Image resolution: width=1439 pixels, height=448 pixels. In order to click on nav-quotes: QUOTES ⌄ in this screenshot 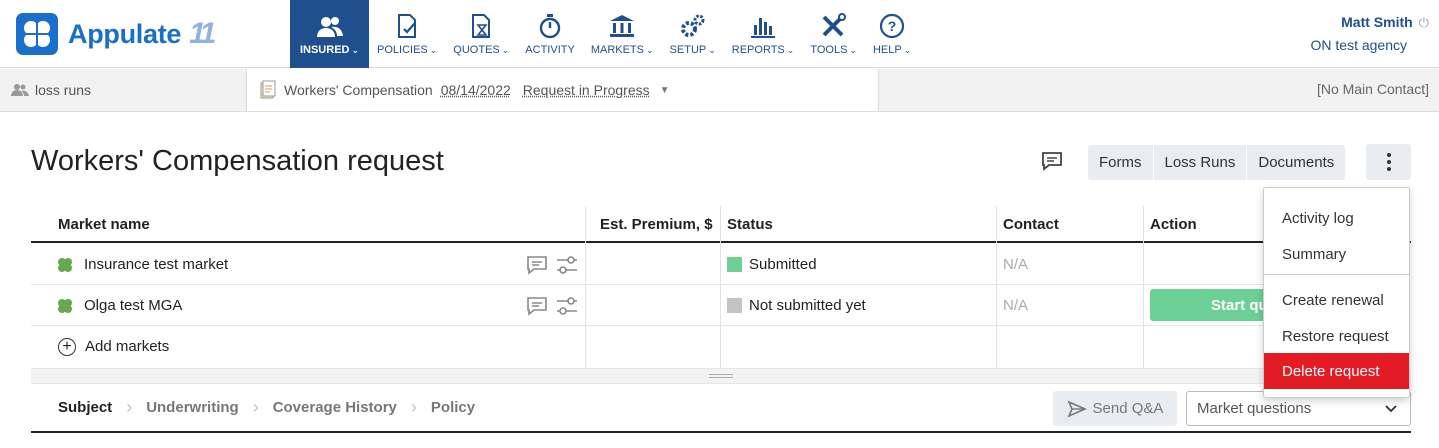, I will do `click(481, 34)`.